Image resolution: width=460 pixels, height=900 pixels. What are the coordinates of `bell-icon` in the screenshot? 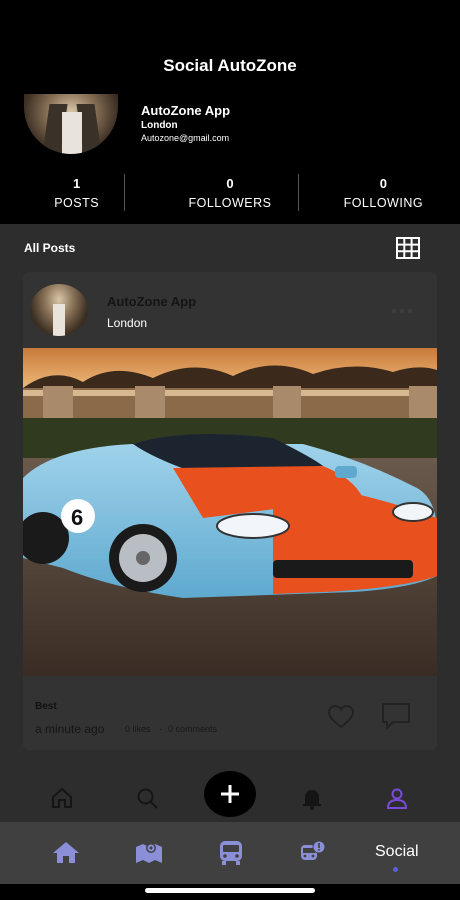 It's located at (312, 798).